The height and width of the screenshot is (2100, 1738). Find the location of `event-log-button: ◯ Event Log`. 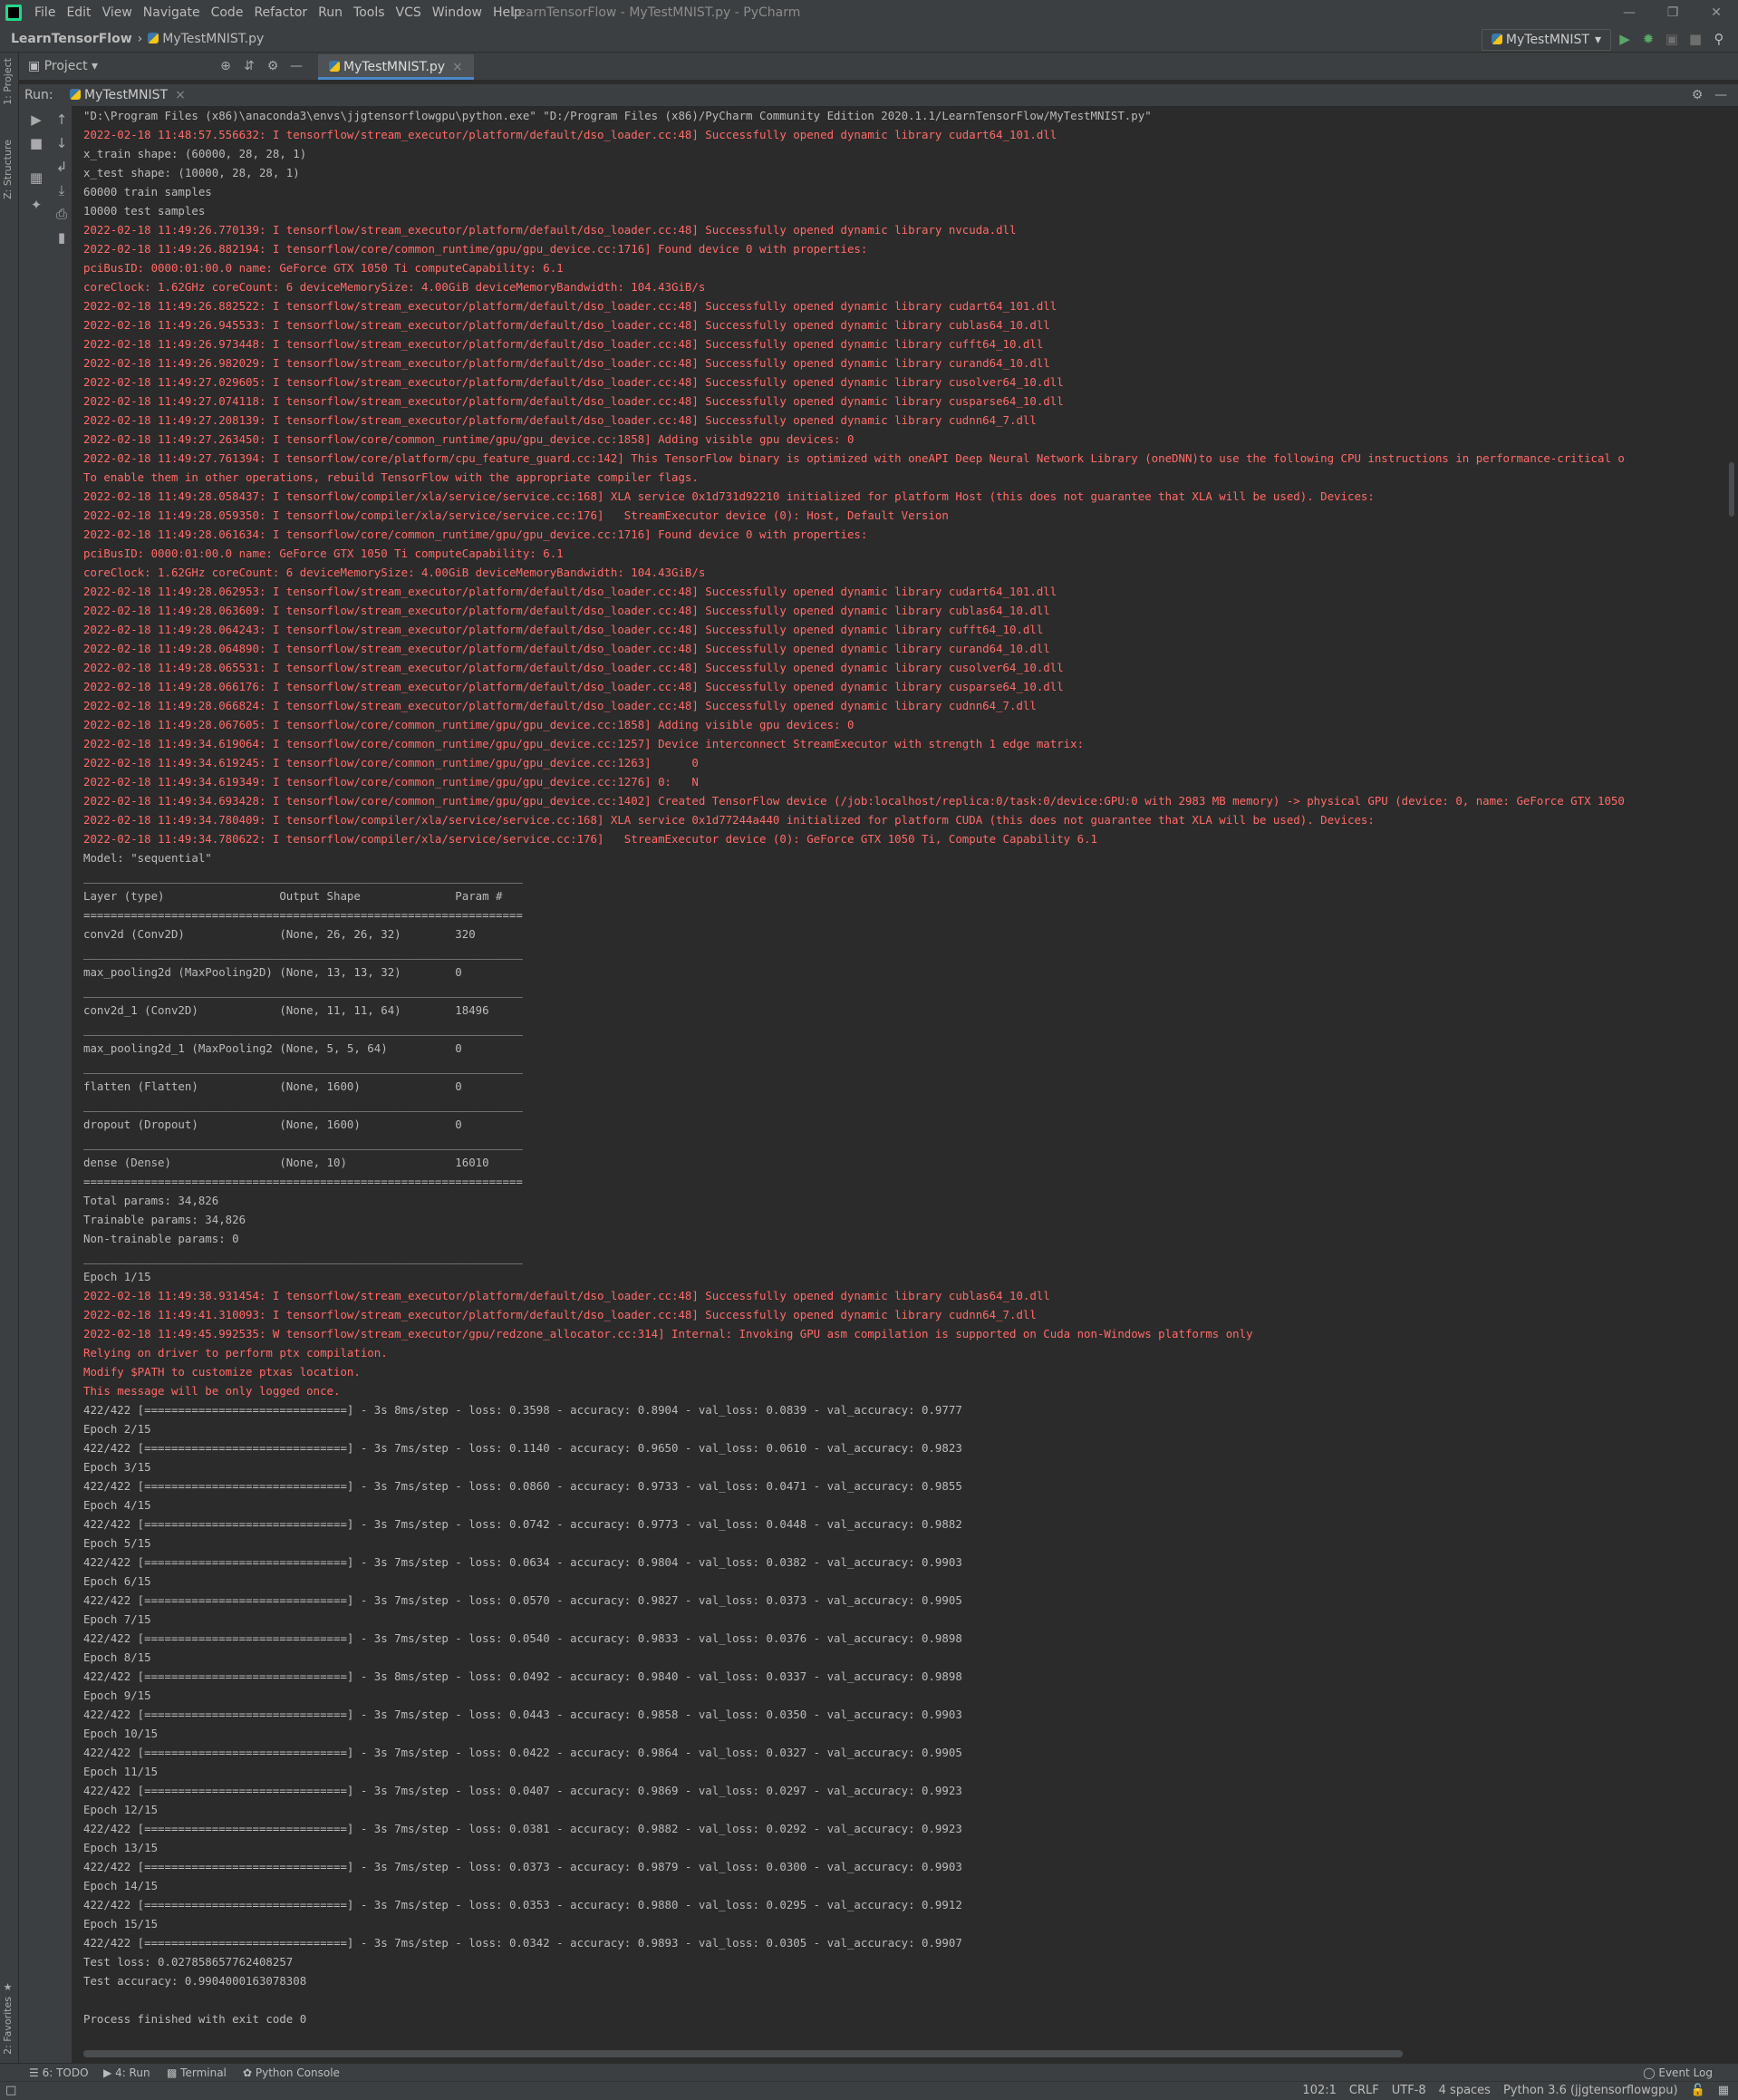

event-log-button: ◯ Event Log is located at coordinates (1678, 2073).